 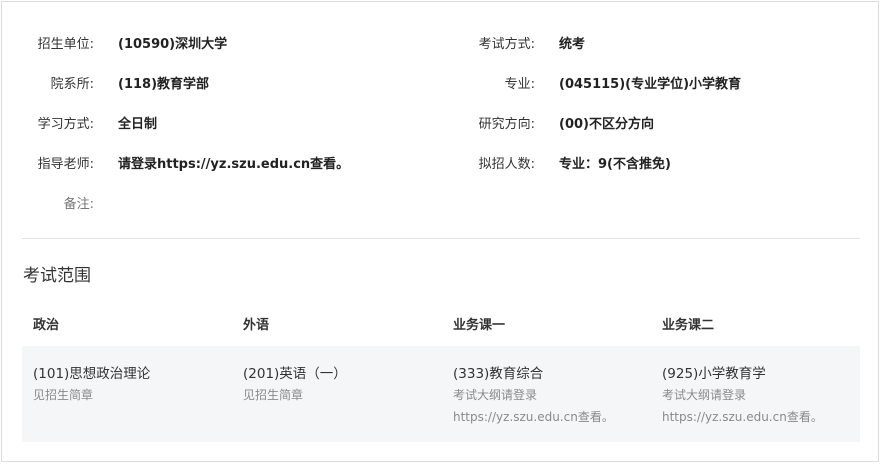 I want to click on exam-method-value: 统考, so click(x=572, y=44).